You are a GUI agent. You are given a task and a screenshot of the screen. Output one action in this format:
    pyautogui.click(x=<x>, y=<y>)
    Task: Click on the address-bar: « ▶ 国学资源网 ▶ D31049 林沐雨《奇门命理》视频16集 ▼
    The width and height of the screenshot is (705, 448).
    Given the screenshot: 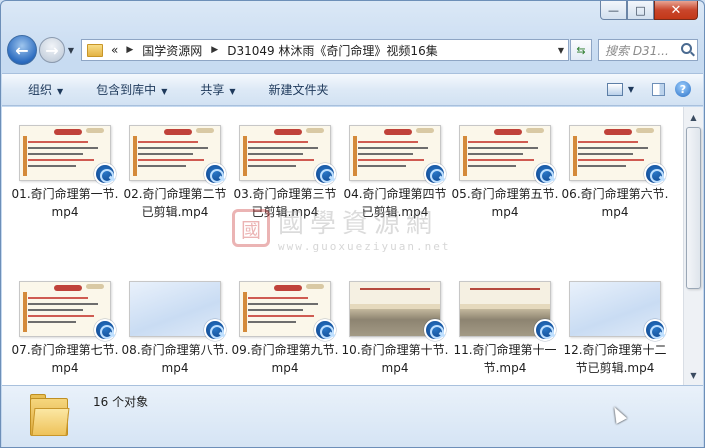 What is the action you would take?
    pyautogui.click(x=325, y=50)
    